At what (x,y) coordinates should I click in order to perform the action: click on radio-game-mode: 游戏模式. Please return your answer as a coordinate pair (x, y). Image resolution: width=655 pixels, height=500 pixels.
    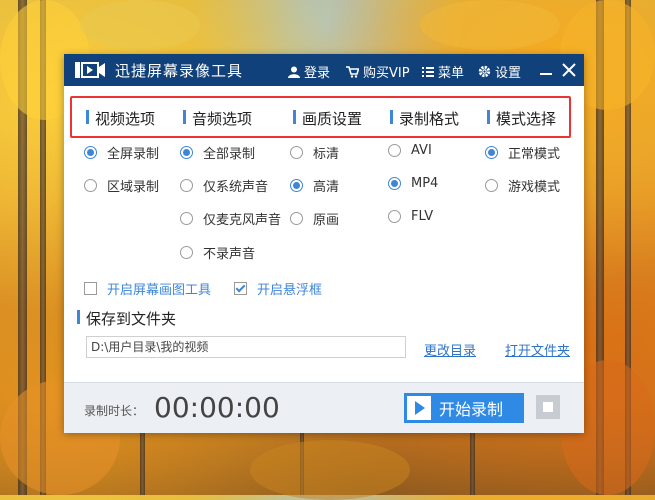
    Looking at the image, I should click on (522, 185).